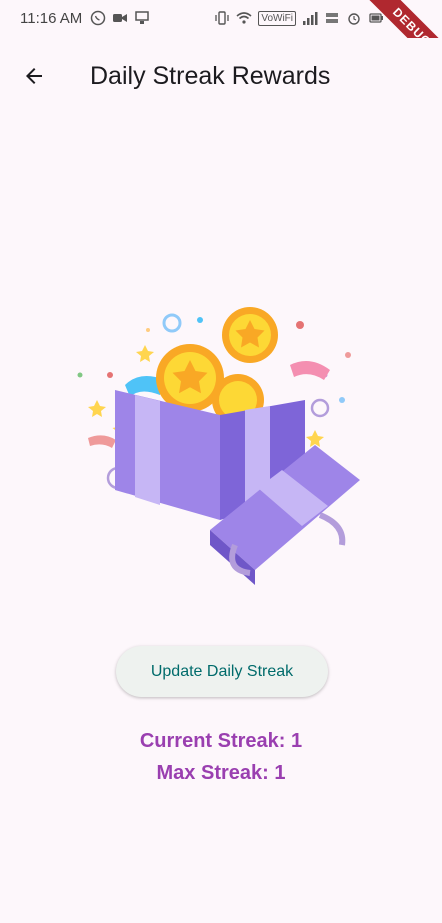 The image size is (442, 923). I want to click on status-right-icons: VoWiFi, so click(299, 18).